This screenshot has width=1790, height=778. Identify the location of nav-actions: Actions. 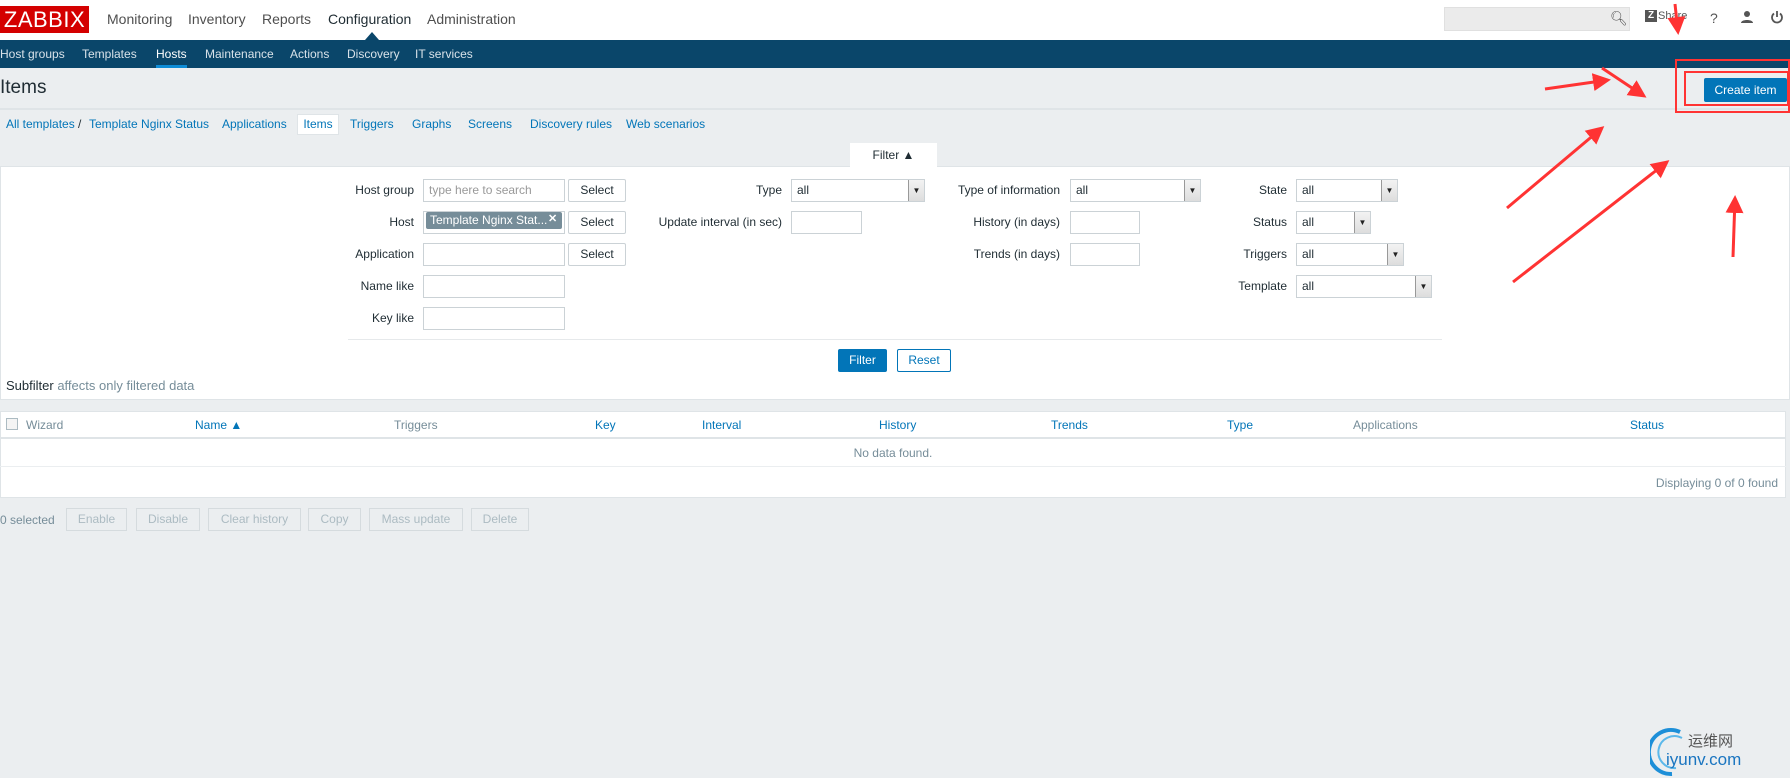
(309, 54).